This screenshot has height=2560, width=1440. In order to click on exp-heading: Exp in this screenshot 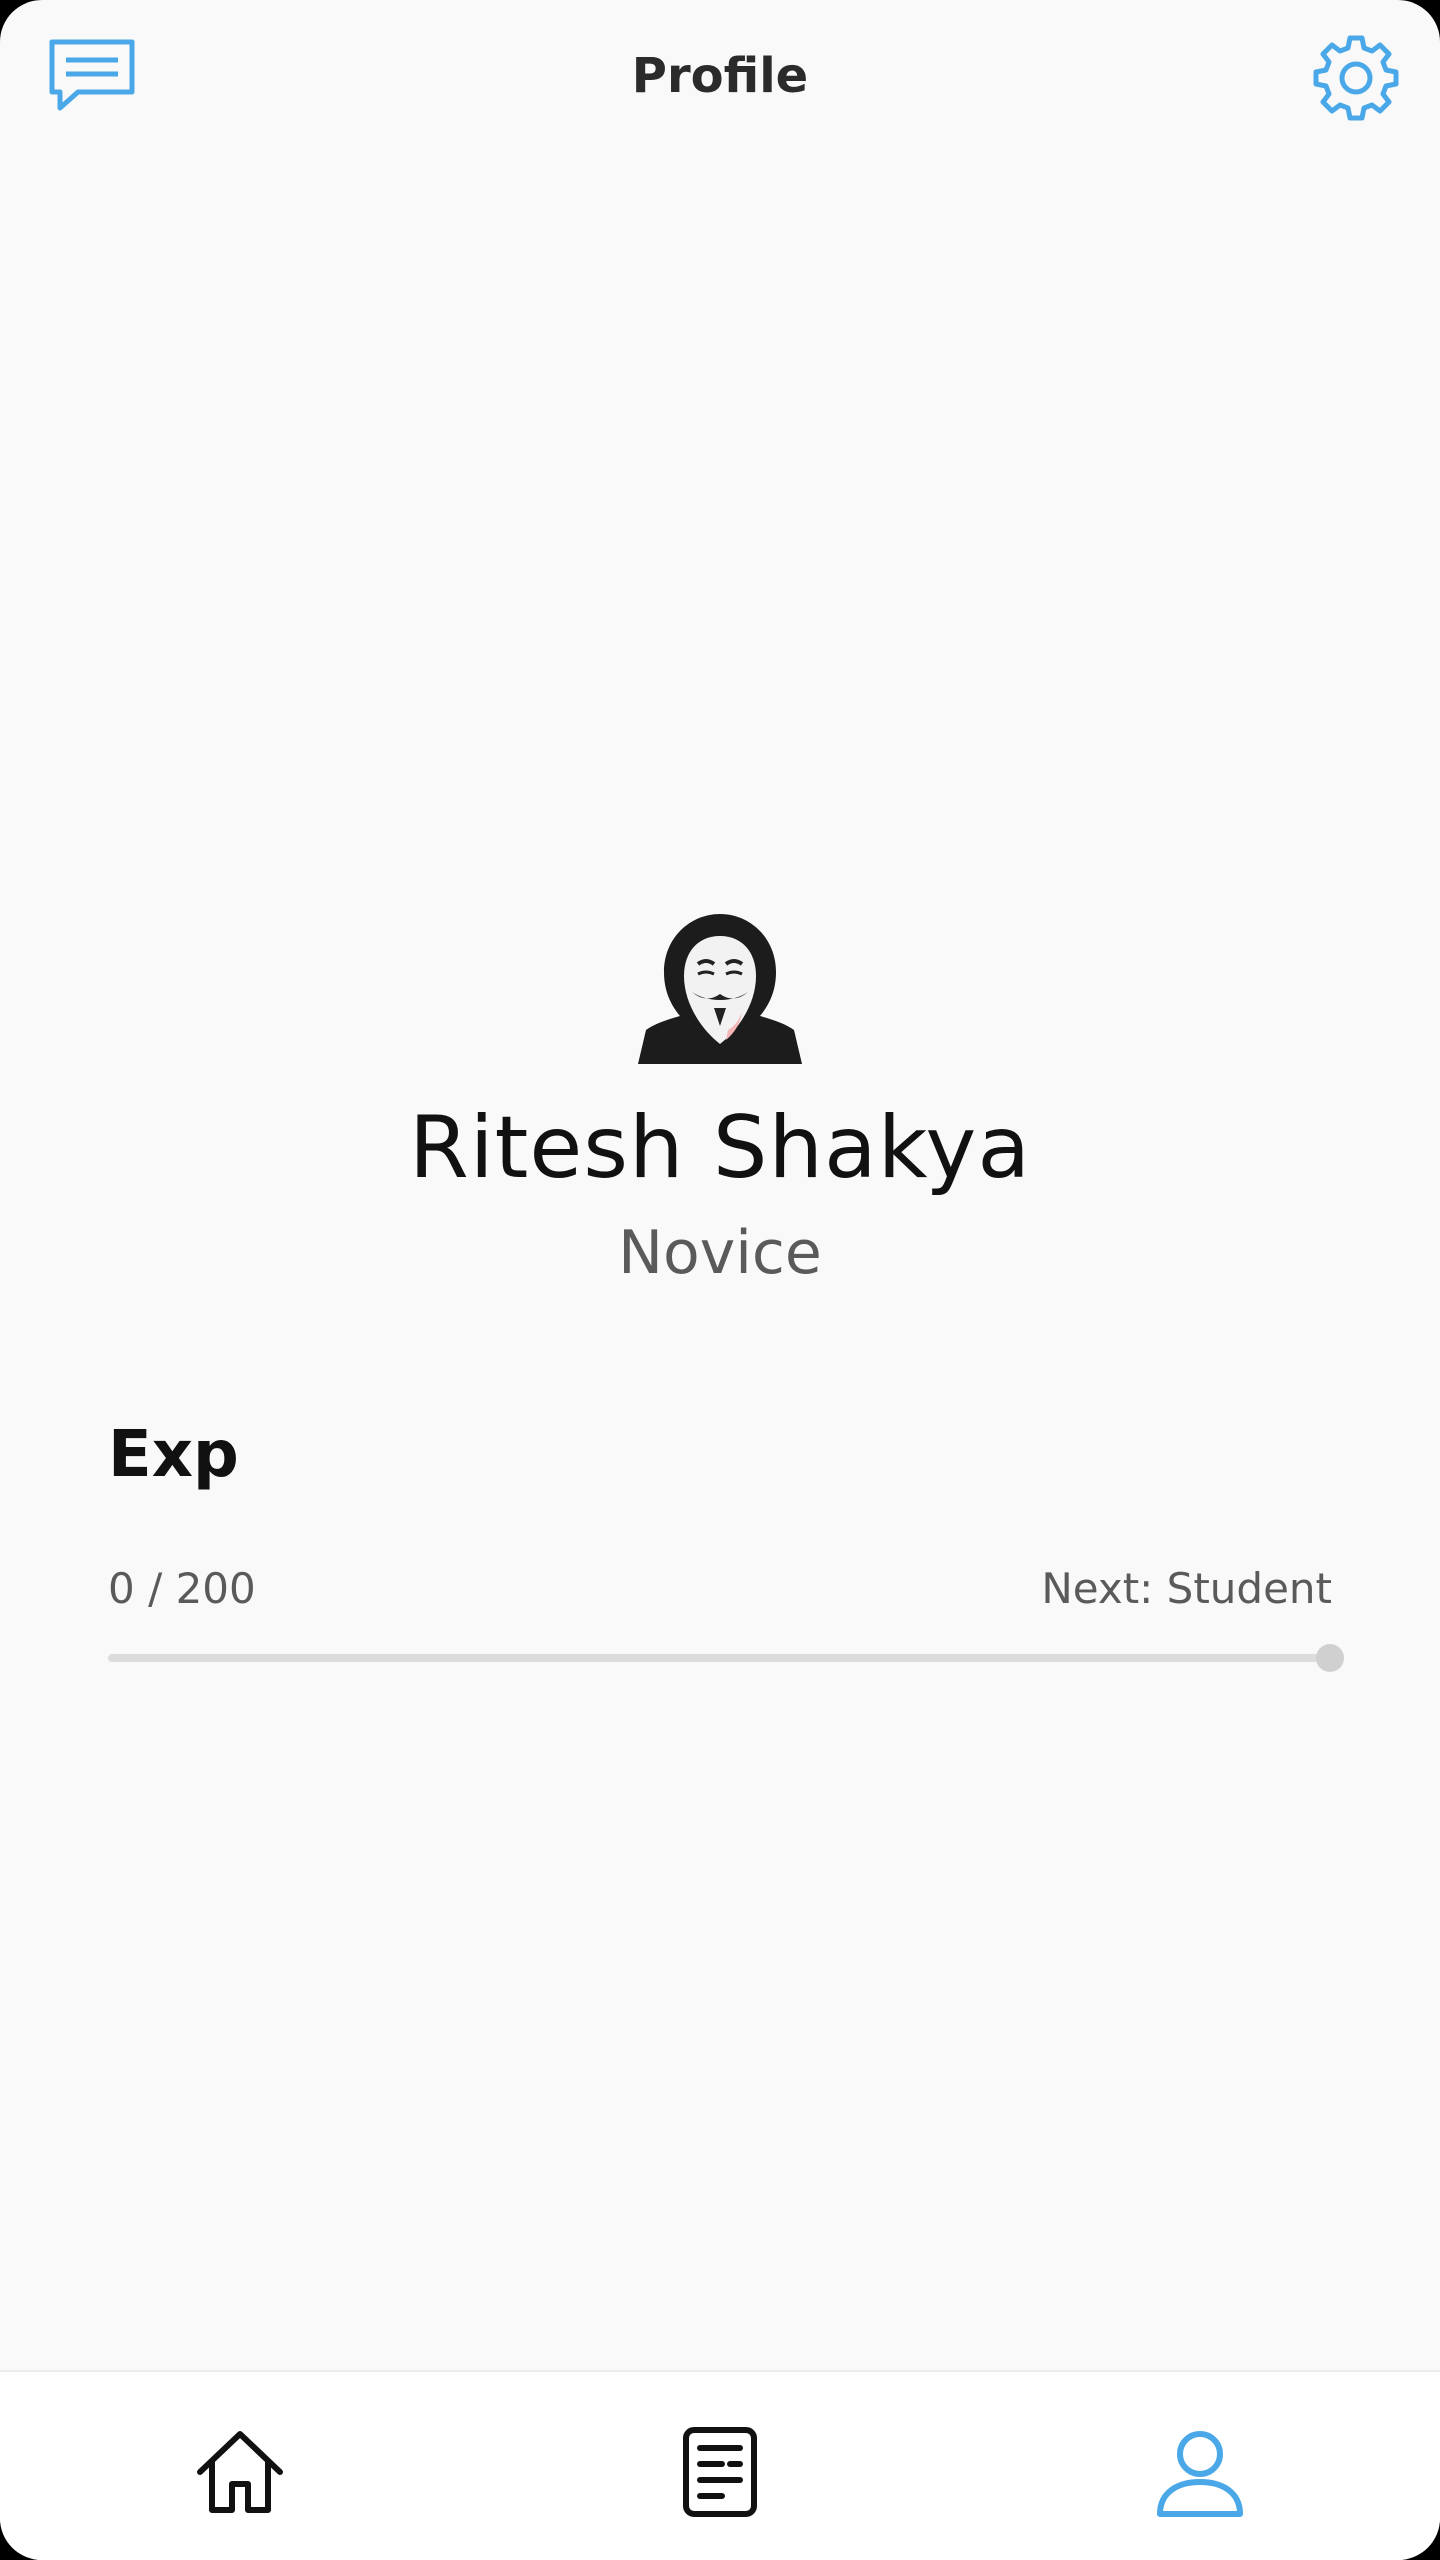, I will do `click(173, 1455)`.